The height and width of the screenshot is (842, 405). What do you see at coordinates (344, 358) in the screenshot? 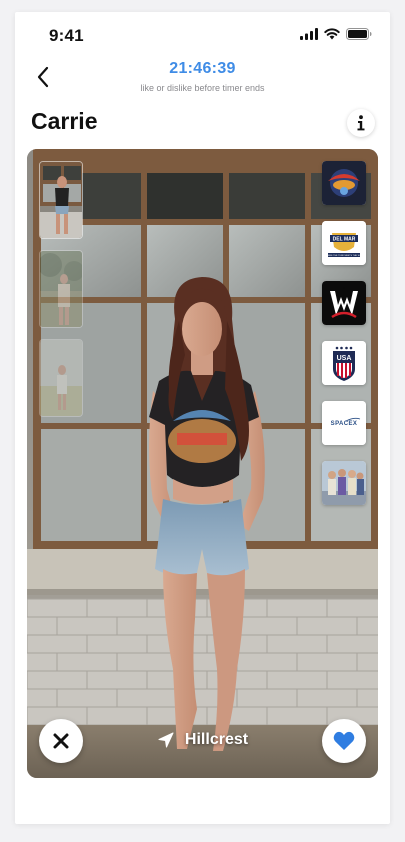
I see `usa-text: USA` at bounding box center [344, 358].